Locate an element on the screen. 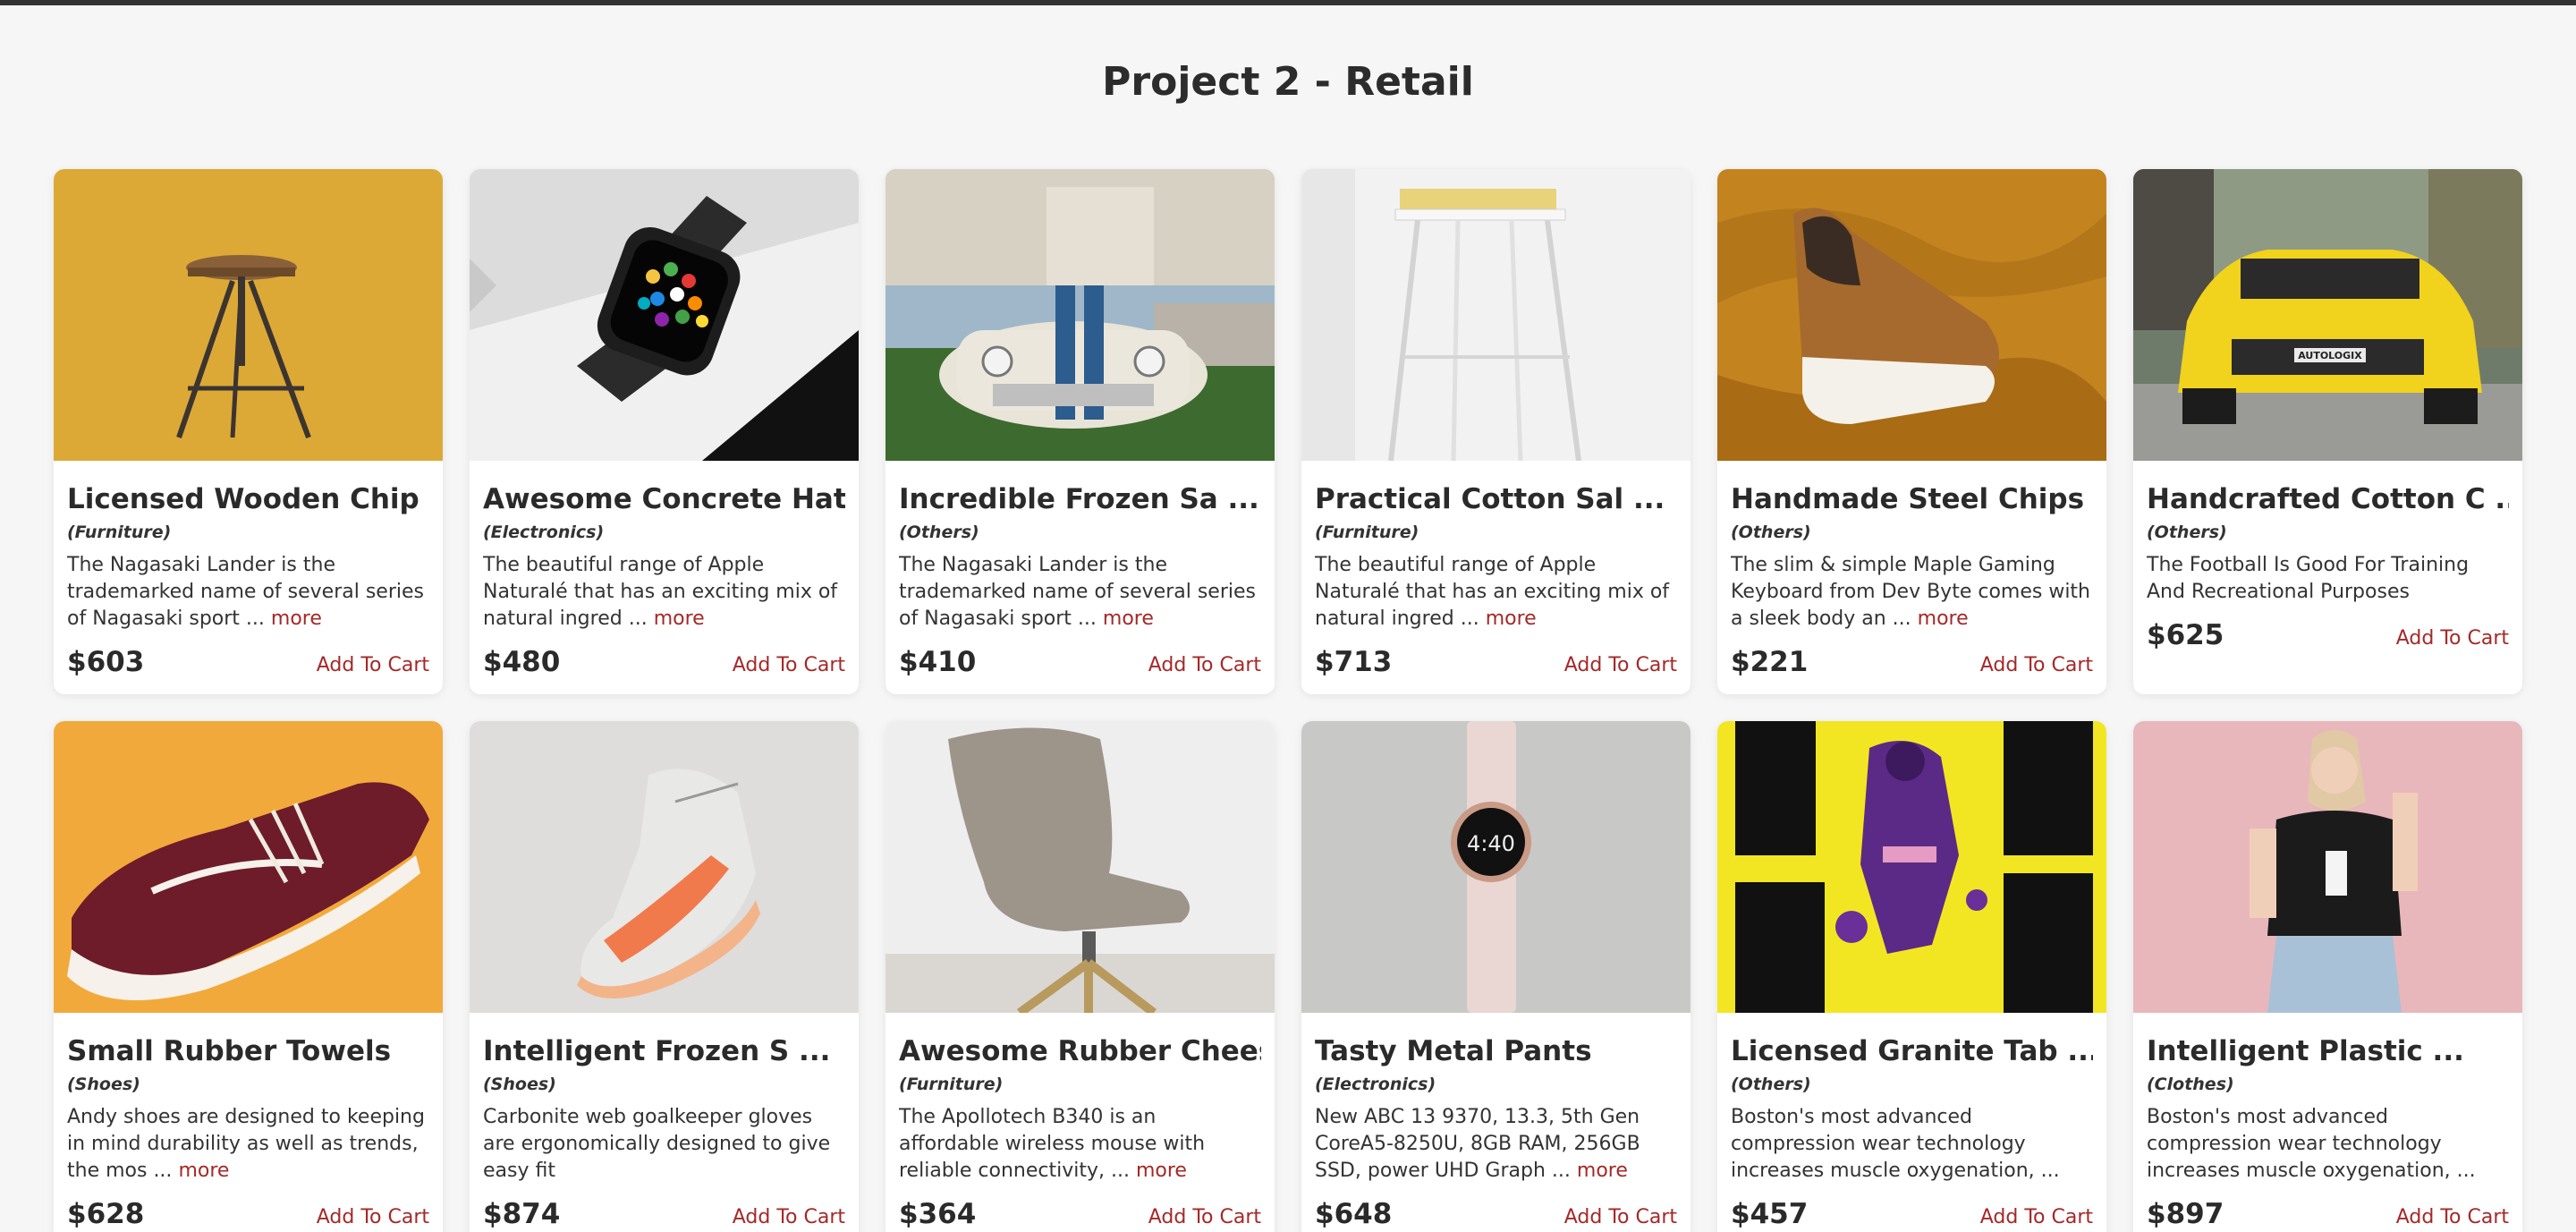 This screenshot has width=2576, height=1232. product-image-pink-watch: 4:40 is located at coordinates (1495, 867).